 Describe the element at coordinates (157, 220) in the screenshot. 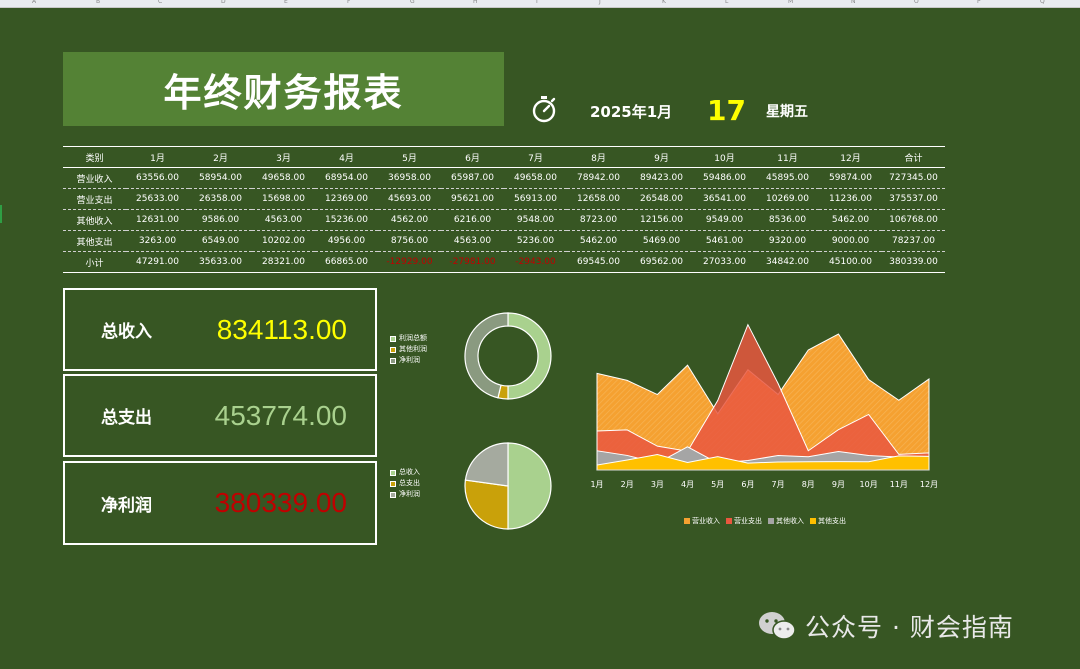

I see `table-cell: 12631.00` at that location.